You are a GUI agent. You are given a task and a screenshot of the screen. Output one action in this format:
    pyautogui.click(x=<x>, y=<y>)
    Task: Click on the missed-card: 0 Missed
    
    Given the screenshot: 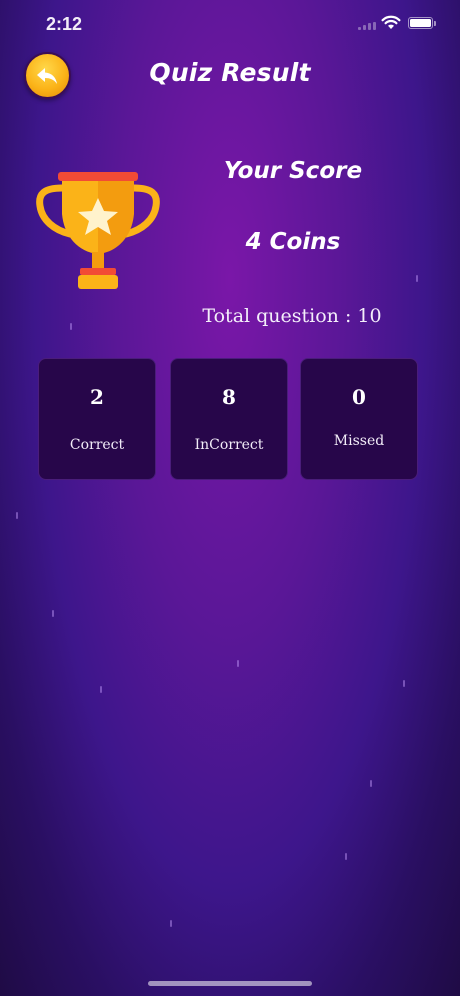 What is the action you would take?
    pyautogui.click(x=359, y=419)
    